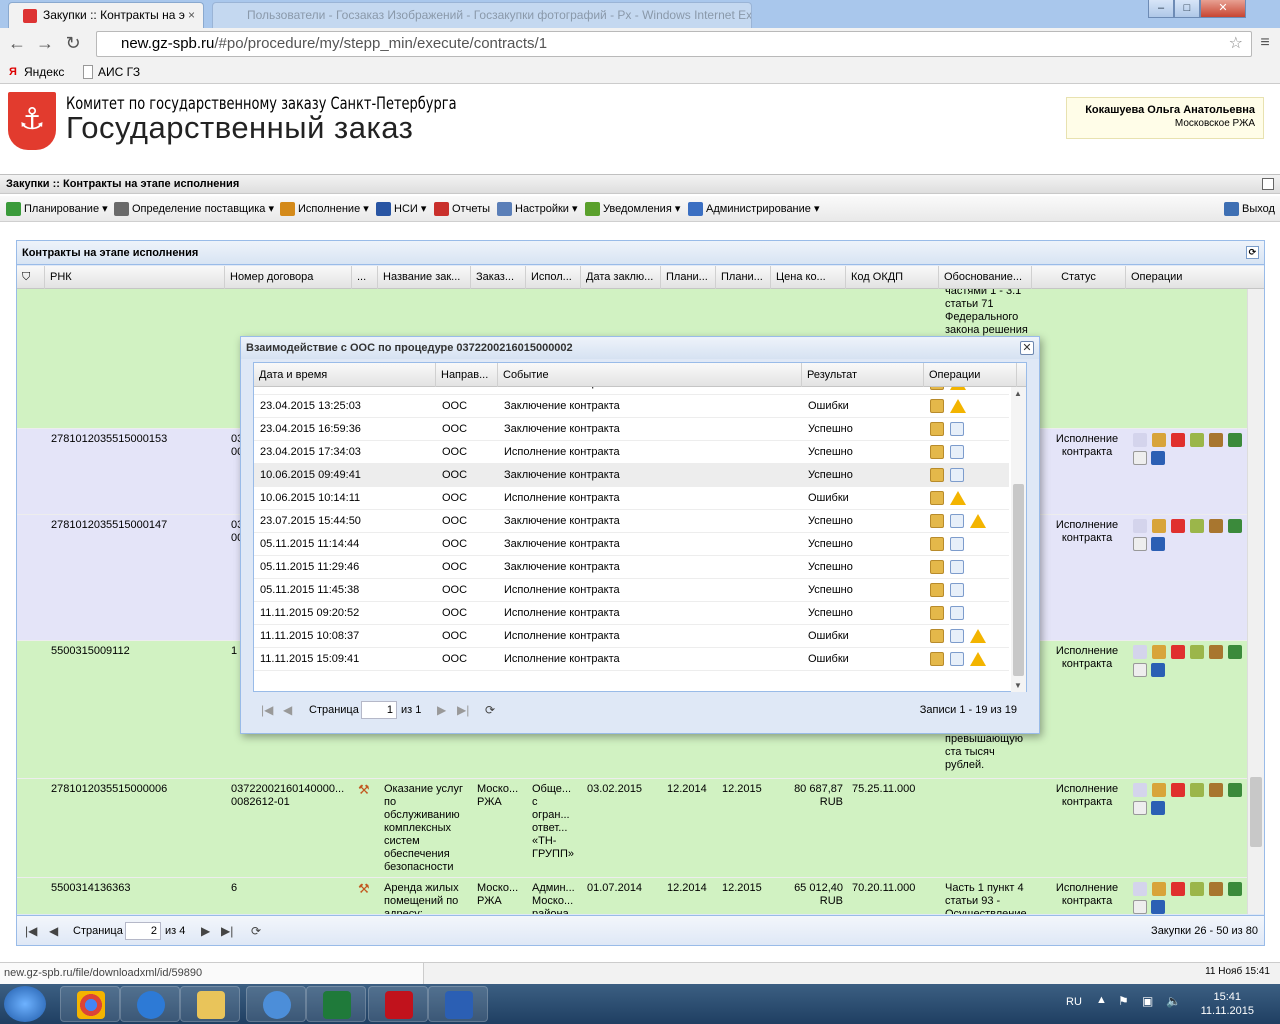 The width and height of the screenshot is (1280, 1024). Describe the element at coordinates (462, 210) in the screenshot. I see `menu-reports: Отчеты` at that location.